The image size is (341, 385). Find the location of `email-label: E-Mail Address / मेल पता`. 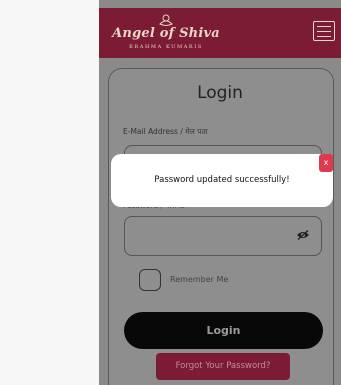

email-label: E-Mail Address / मेल पता is located at coordinates (165, 131).